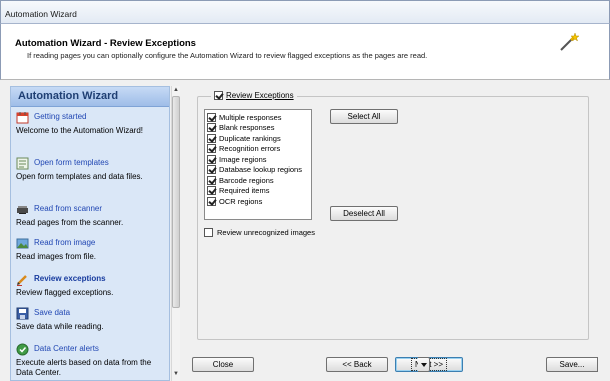  Describe the element at coordinates (22, 349) in the screenshot. I see `check-circle-icon` at that location.